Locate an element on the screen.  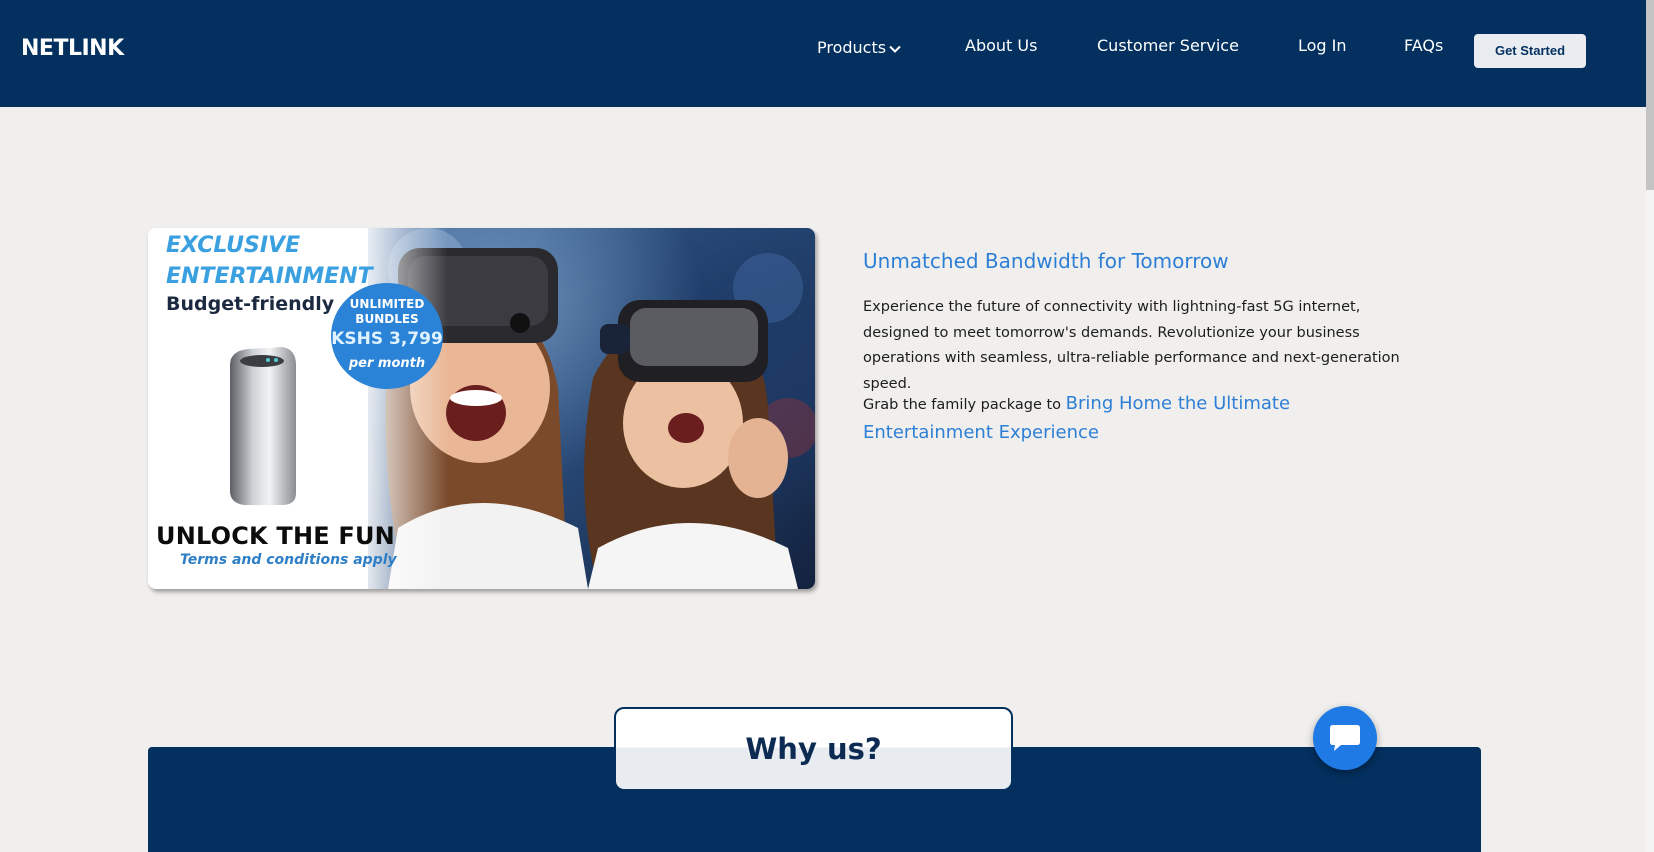
chat-bubble-icon is located at coordinates (1345, 738).